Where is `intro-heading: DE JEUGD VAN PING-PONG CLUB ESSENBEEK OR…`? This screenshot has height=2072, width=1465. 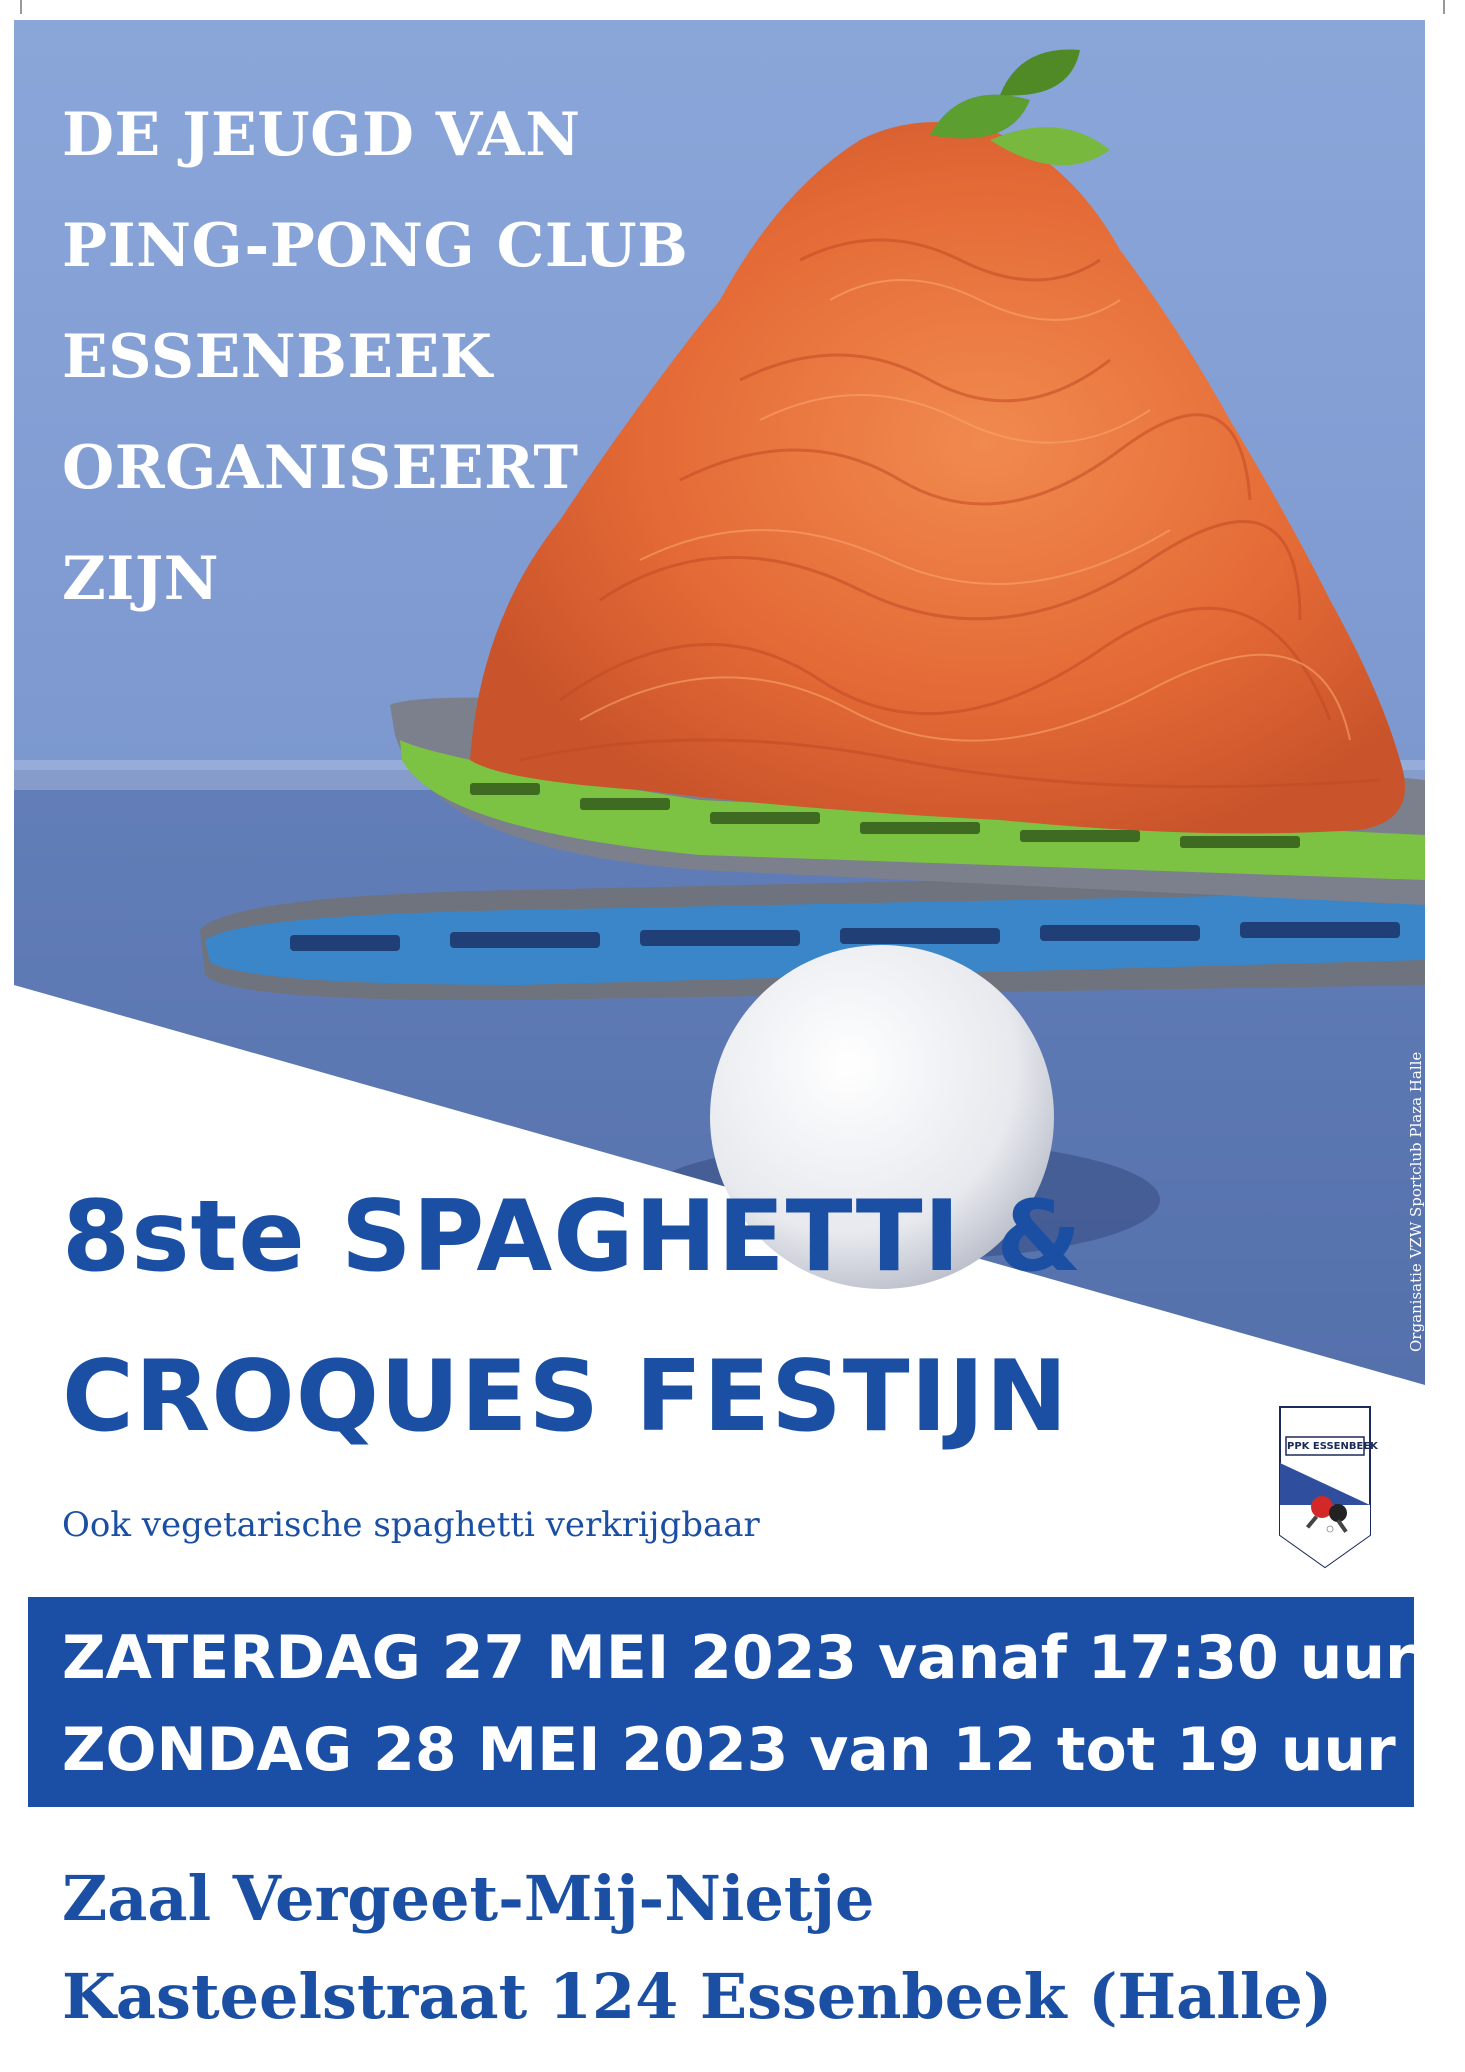
intro-heading: DE JEUGD VAN PING-PONG CLUB ESSENBEEK OR… is located at coordinates (375, 357).